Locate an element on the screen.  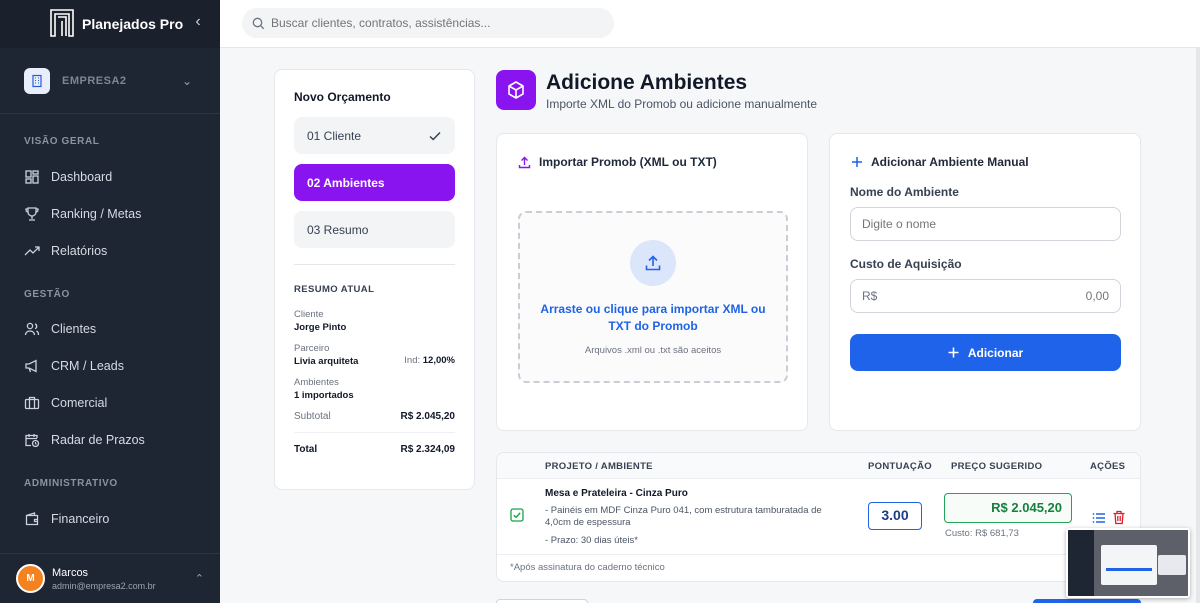
sidebar-item-crm: CRM / Leads is located at coordinates (110, 365).